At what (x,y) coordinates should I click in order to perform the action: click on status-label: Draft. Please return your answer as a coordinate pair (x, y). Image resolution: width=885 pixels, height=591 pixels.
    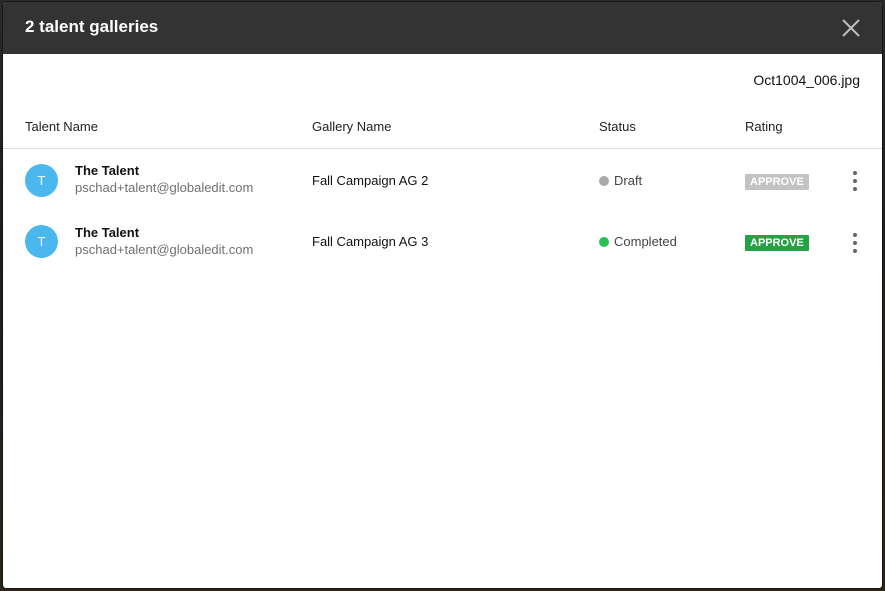
    Looking at the image, I should click on (628, 180).